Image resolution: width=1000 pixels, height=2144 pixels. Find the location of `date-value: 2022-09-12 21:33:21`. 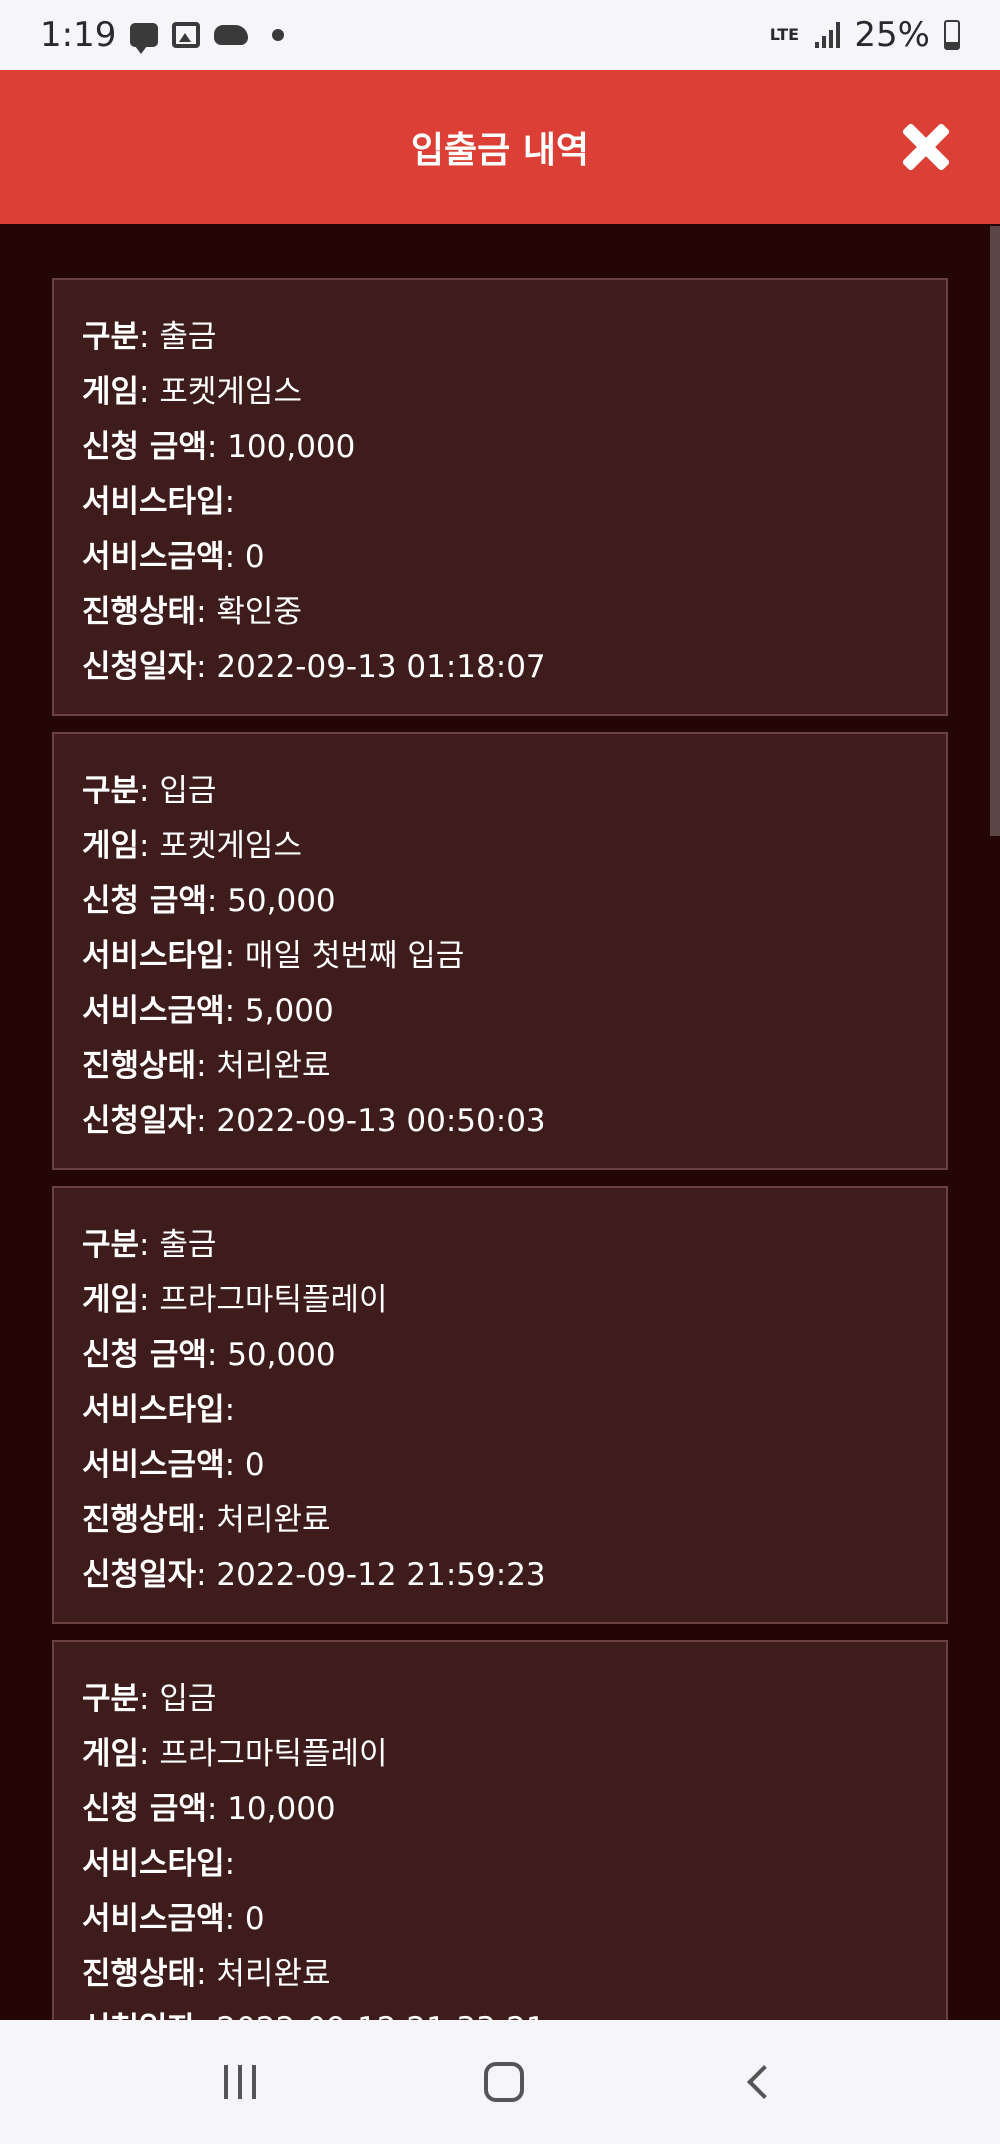

date-value: 2022-09-12 21:33:21 is located at coordinates (380, 2015).